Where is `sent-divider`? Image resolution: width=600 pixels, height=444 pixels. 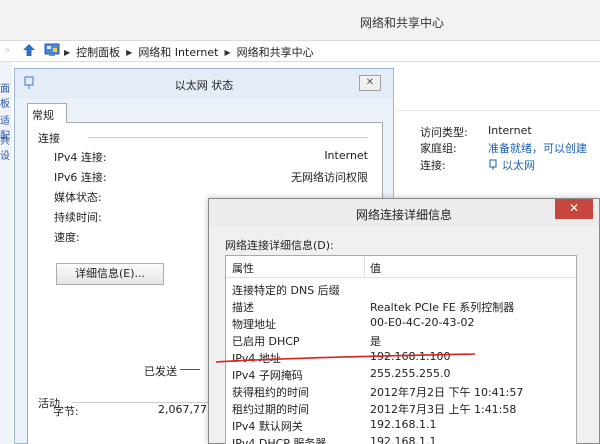 sent-divider is located at coordinates (190, 369).